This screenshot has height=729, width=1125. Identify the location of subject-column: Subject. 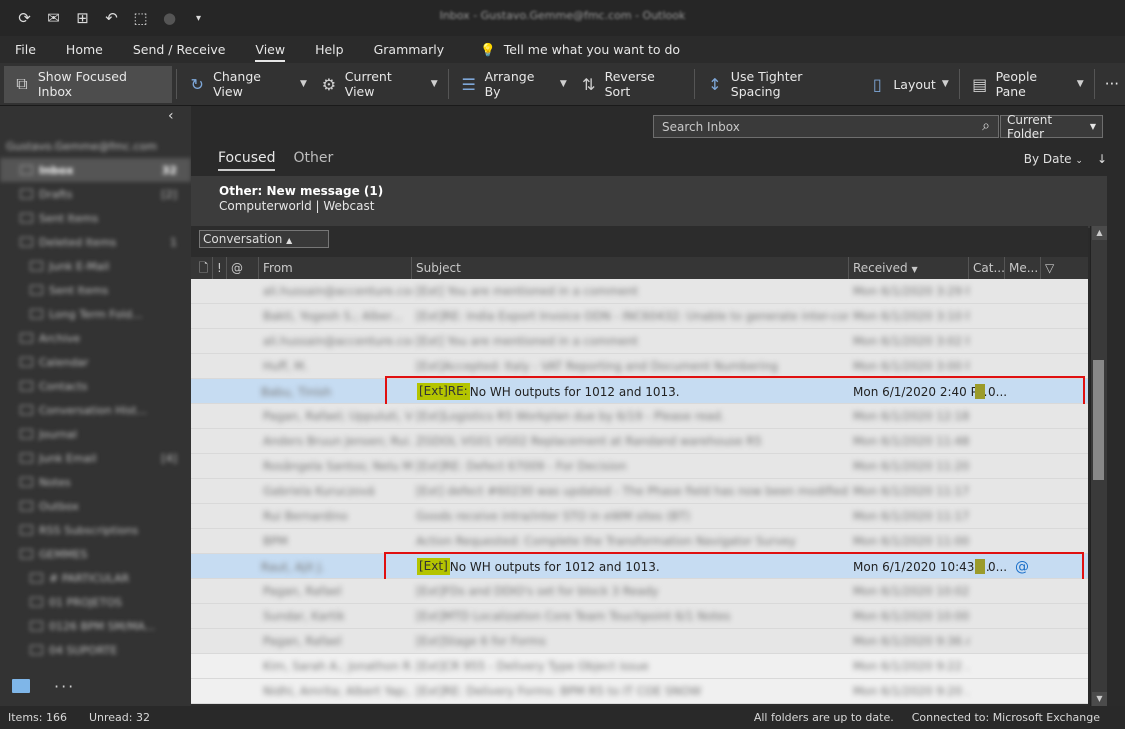
(630, 268).